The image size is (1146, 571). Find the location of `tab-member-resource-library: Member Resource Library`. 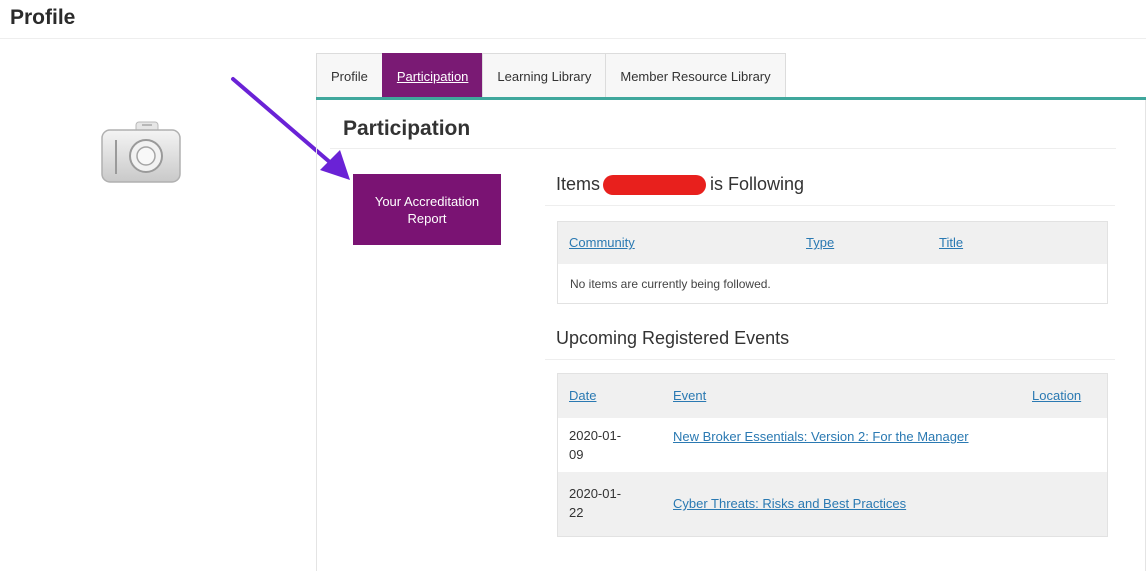

tab-member-resource-library: Member Resource Library is located at coordinates (695, 75).